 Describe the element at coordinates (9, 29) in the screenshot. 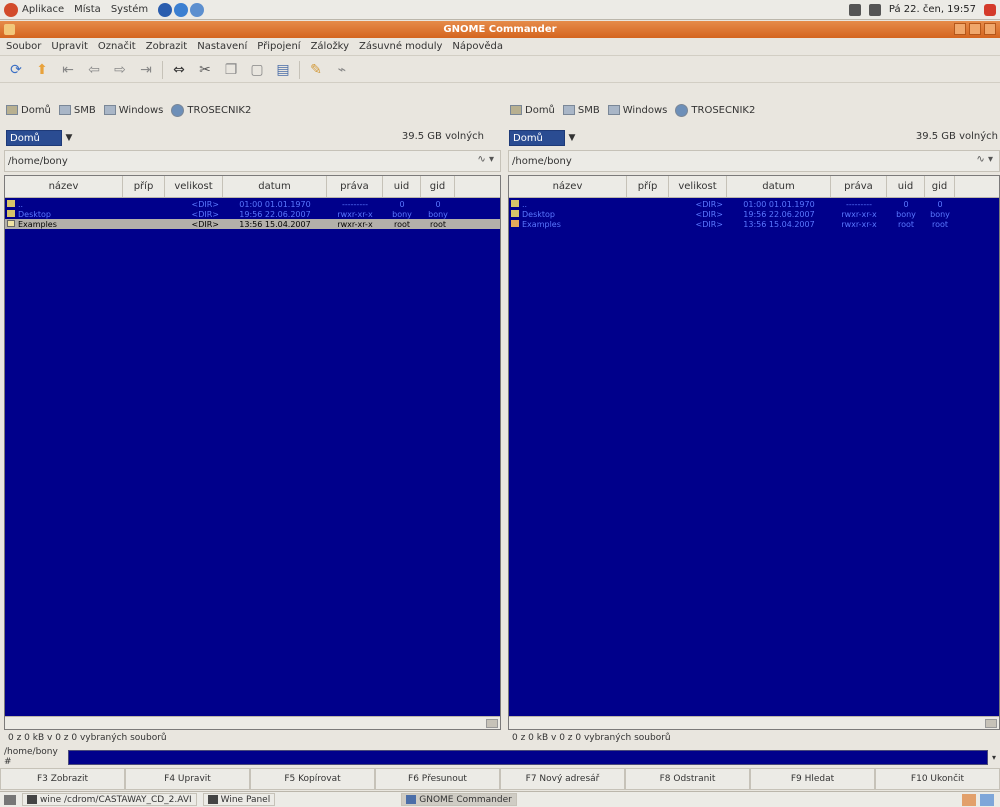

I see `window-menu-icon` at that location.